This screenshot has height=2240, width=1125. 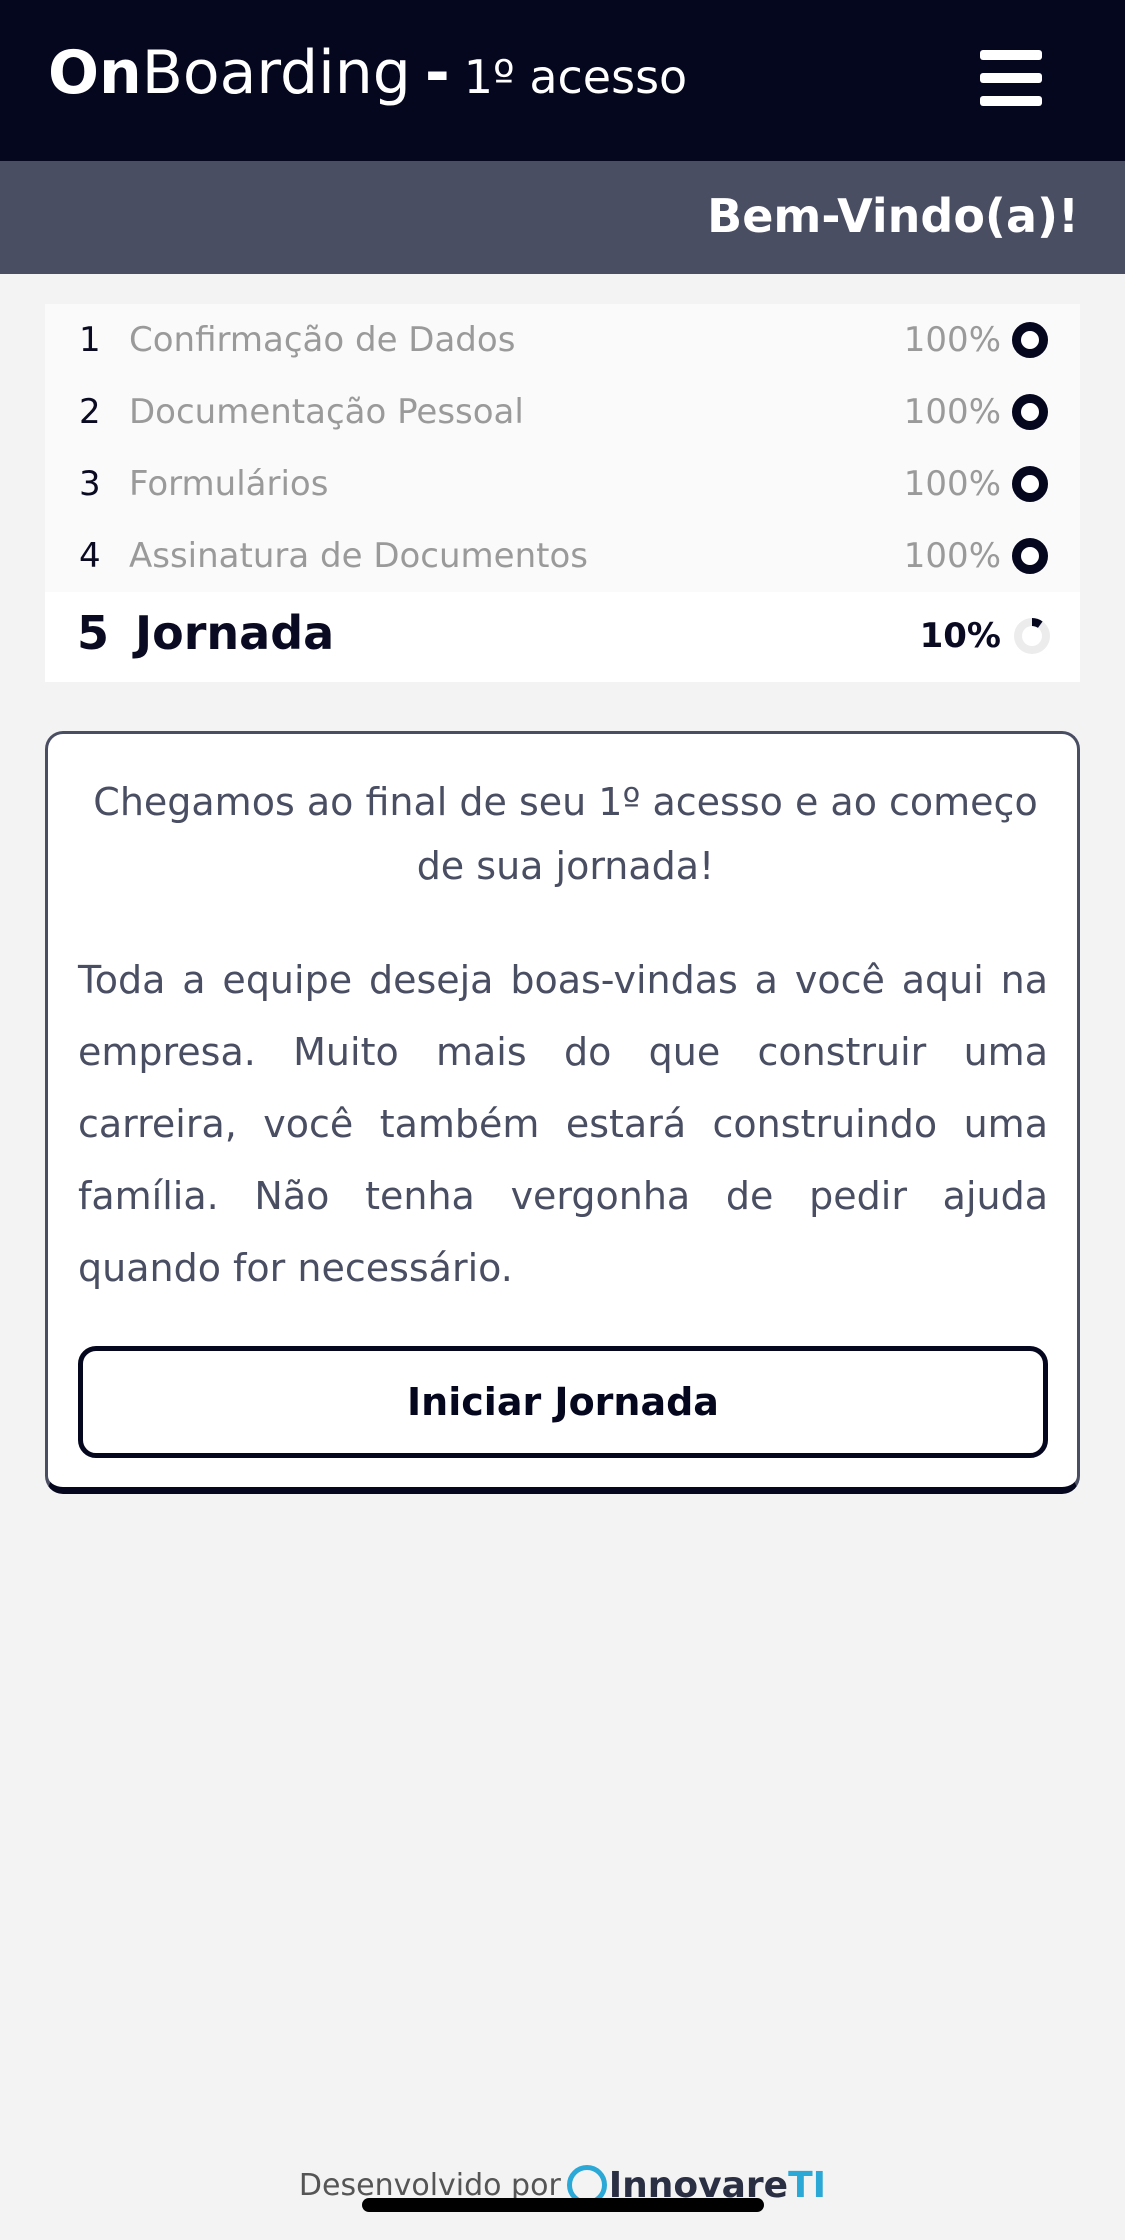 I want to click on step-item: 3 Formulários 100%, so click(x=562, y=484).